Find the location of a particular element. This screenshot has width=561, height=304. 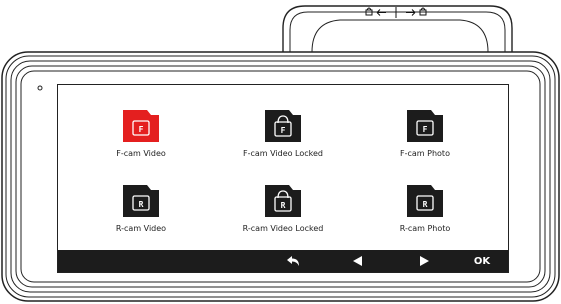

folder-locked-icon: R is located at coordinates (283, 201).